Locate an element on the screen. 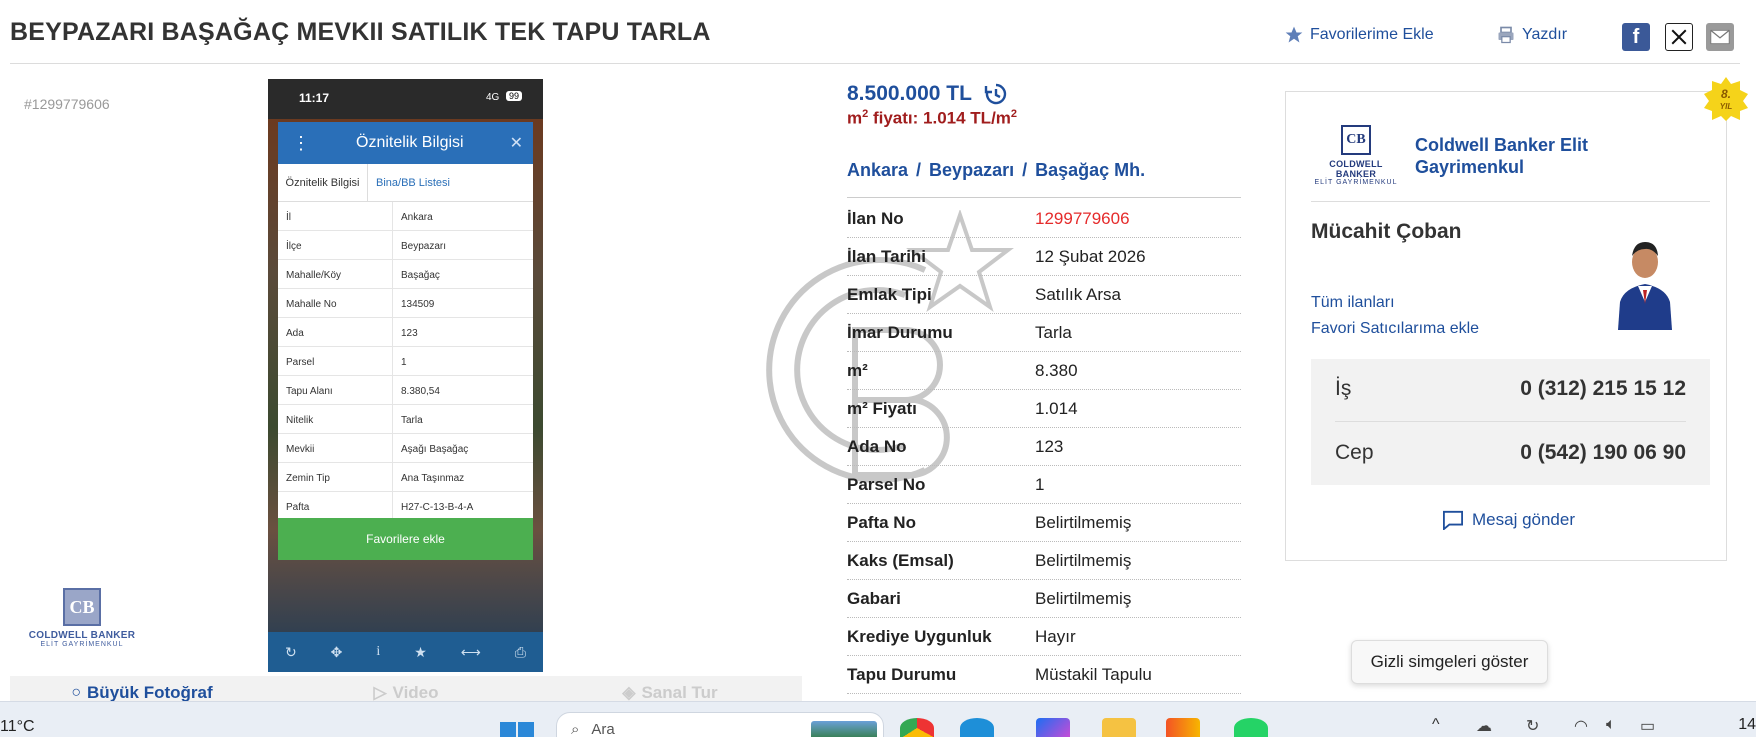  price-m2-prefix: m is located at coordinates (855, 118).